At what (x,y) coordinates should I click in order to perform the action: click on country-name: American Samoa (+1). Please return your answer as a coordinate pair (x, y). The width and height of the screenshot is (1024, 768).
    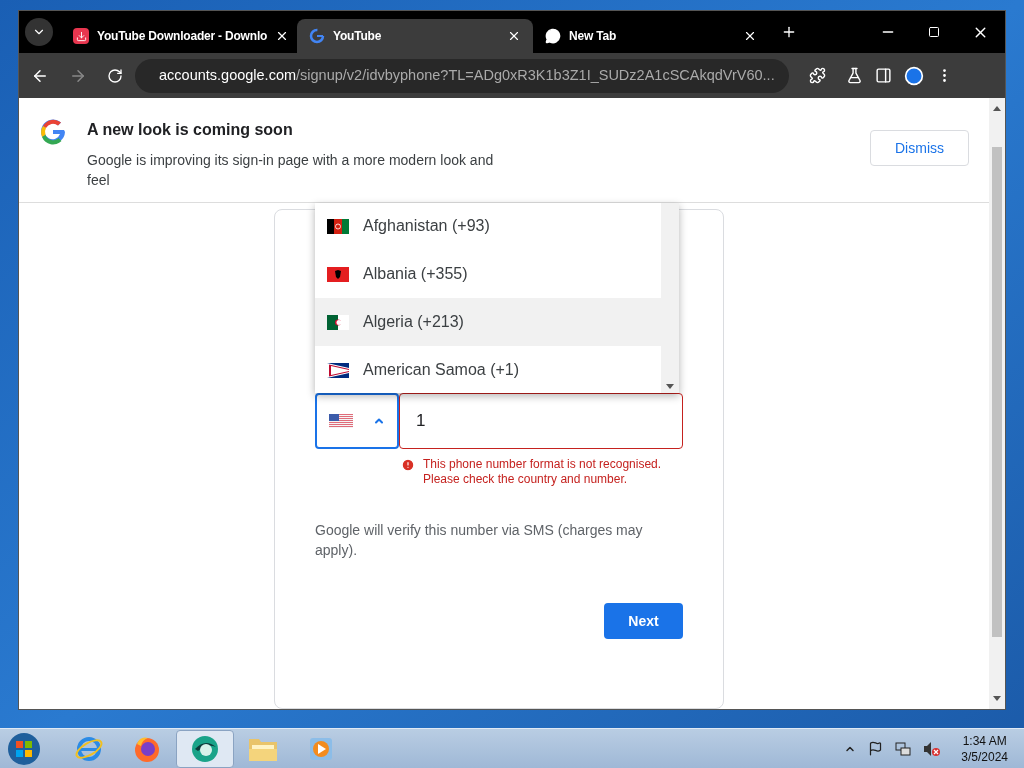
    Looking at the image, I should click on (441, 370).